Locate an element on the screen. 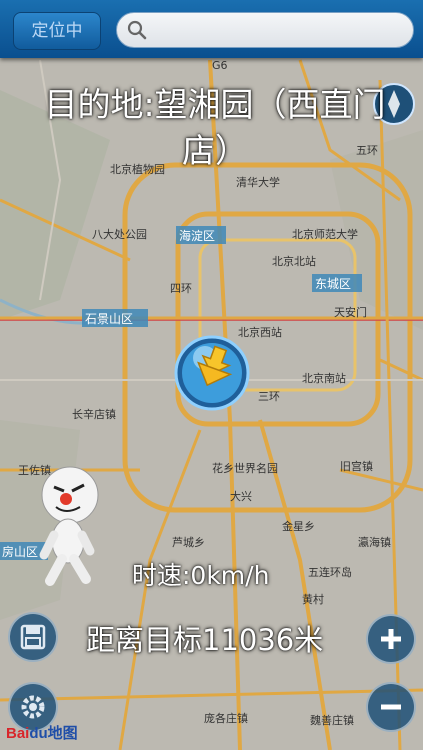 This screenshot has width=423, height=750. map-label: 八大处公园 is located at coordinates (119, 234).